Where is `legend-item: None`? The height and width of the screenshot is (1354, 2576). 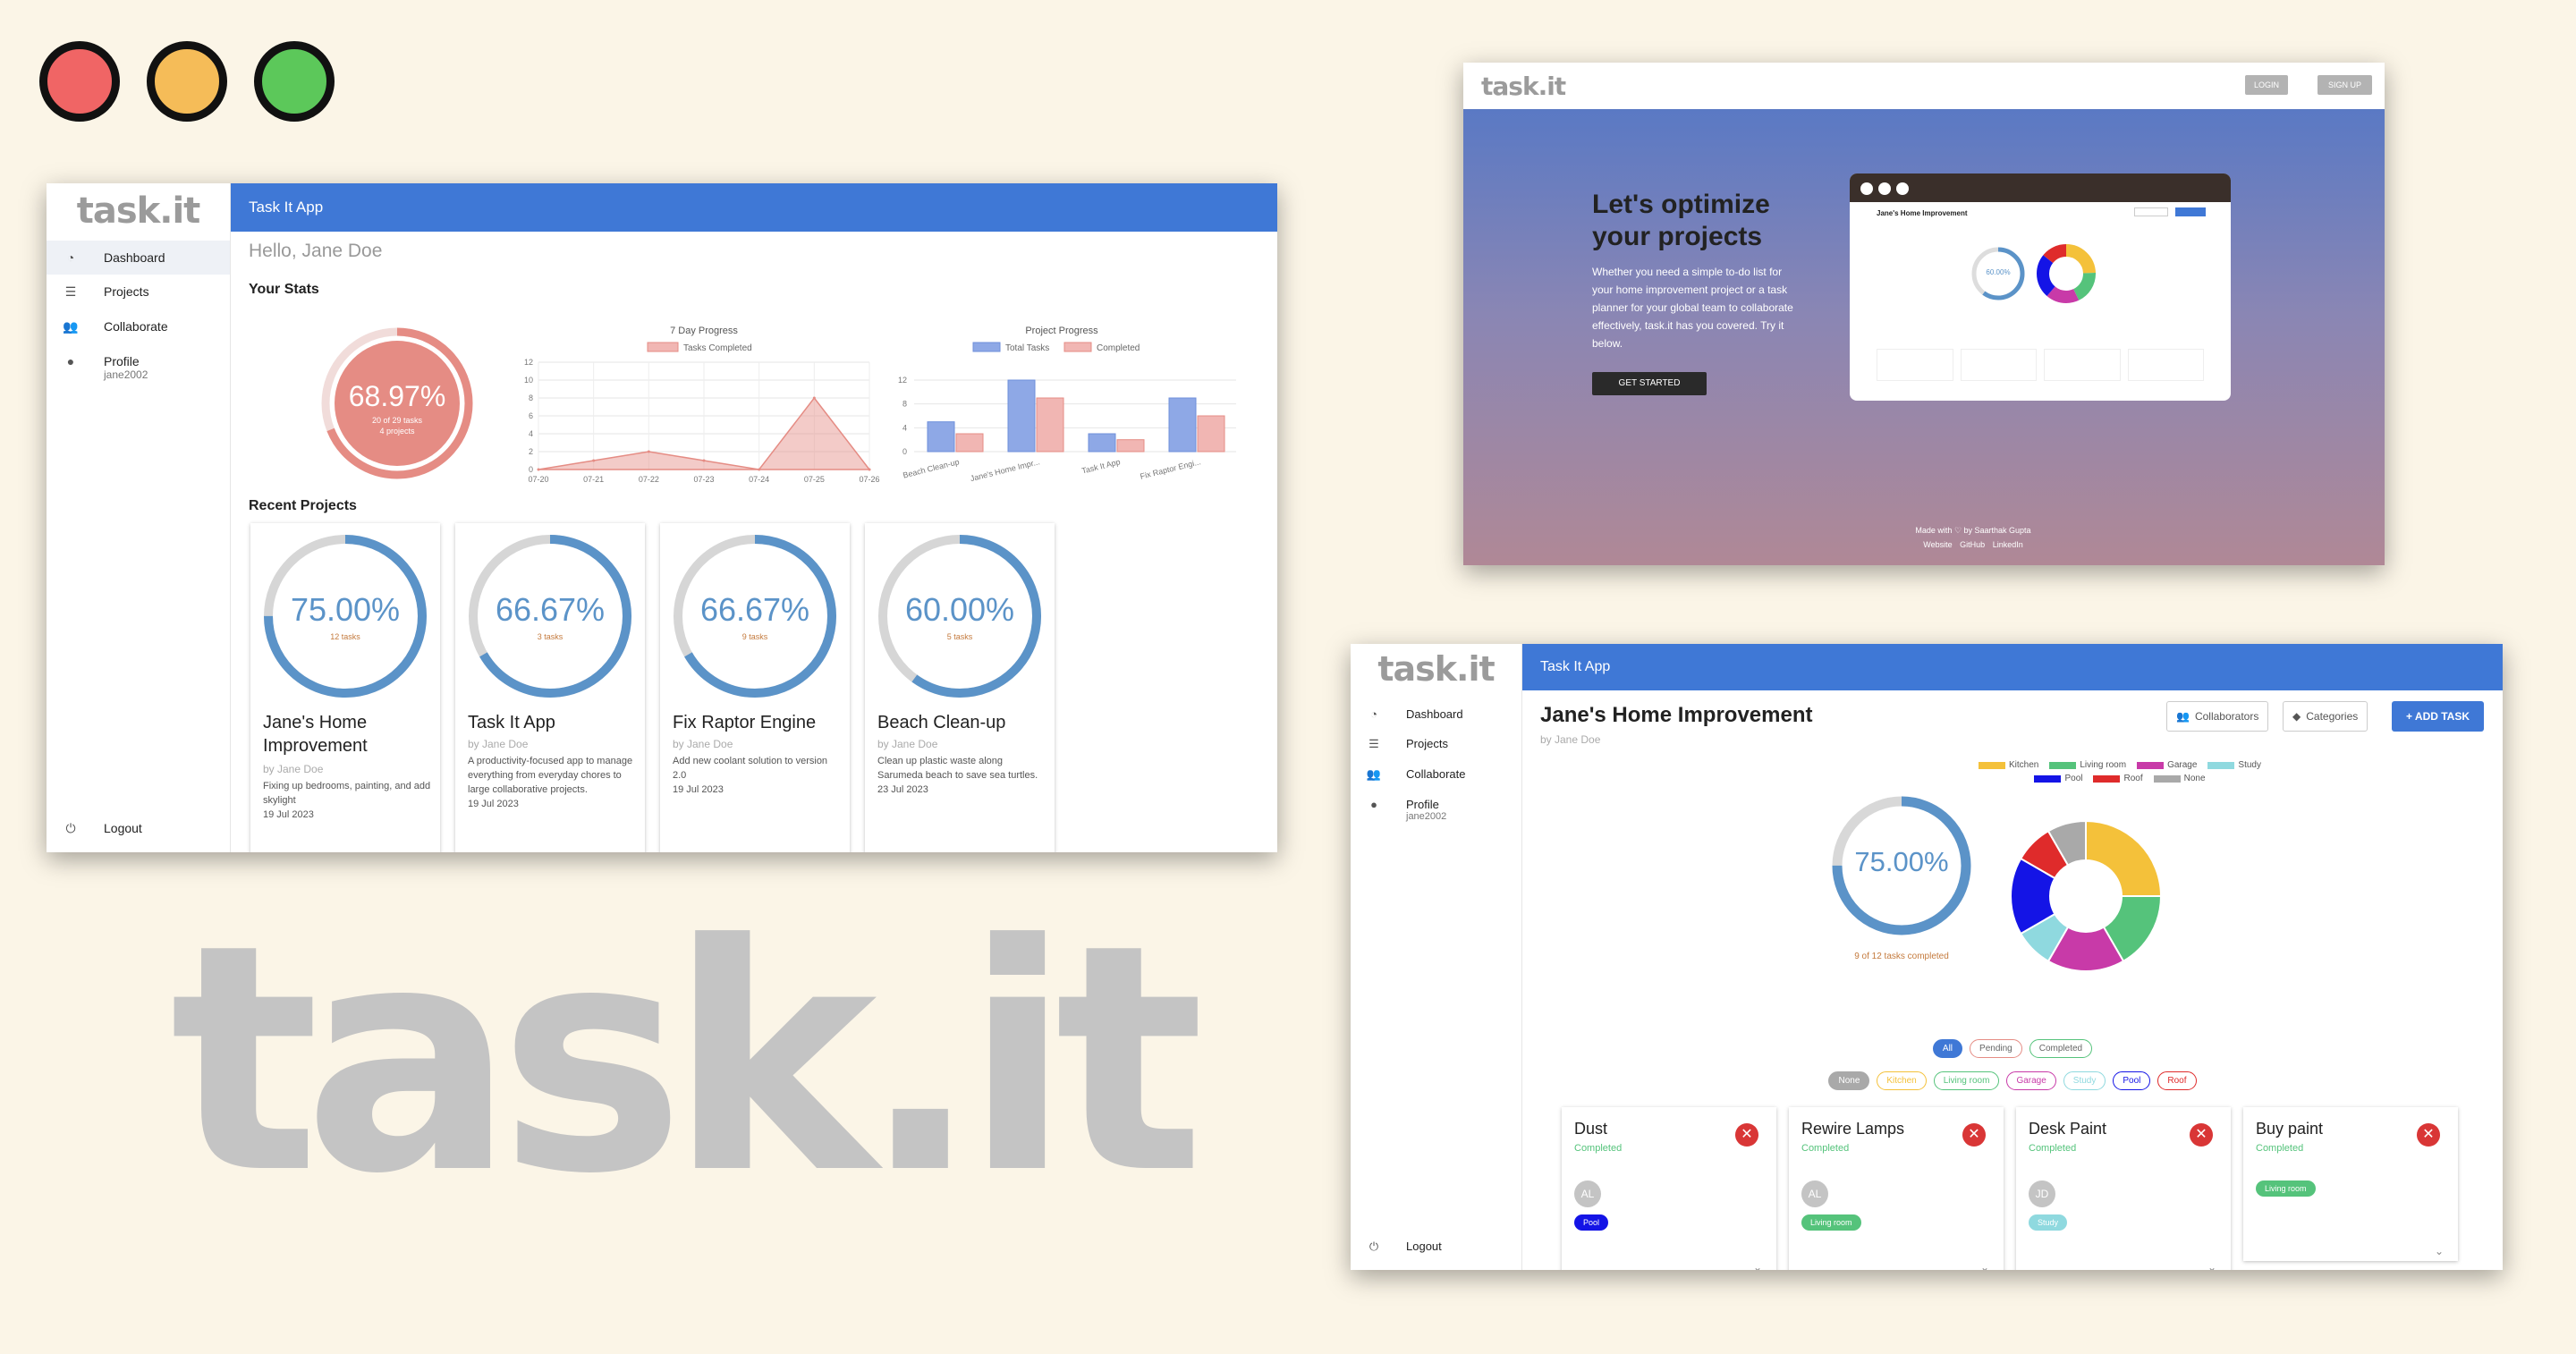
legend-item: None is located at coordinates (2179, 778).